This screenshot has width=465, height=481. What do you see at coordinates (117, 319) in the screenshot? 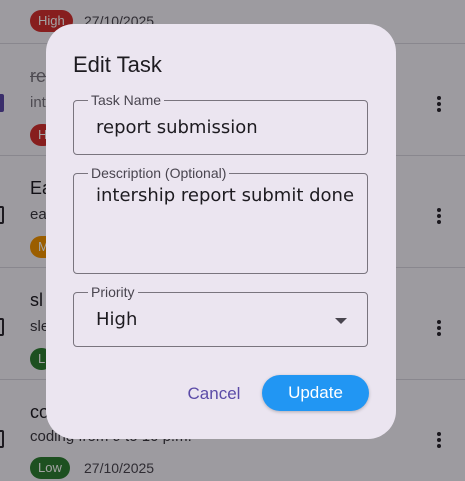
I see `priority-value: High` at bounding box center [117, 319].